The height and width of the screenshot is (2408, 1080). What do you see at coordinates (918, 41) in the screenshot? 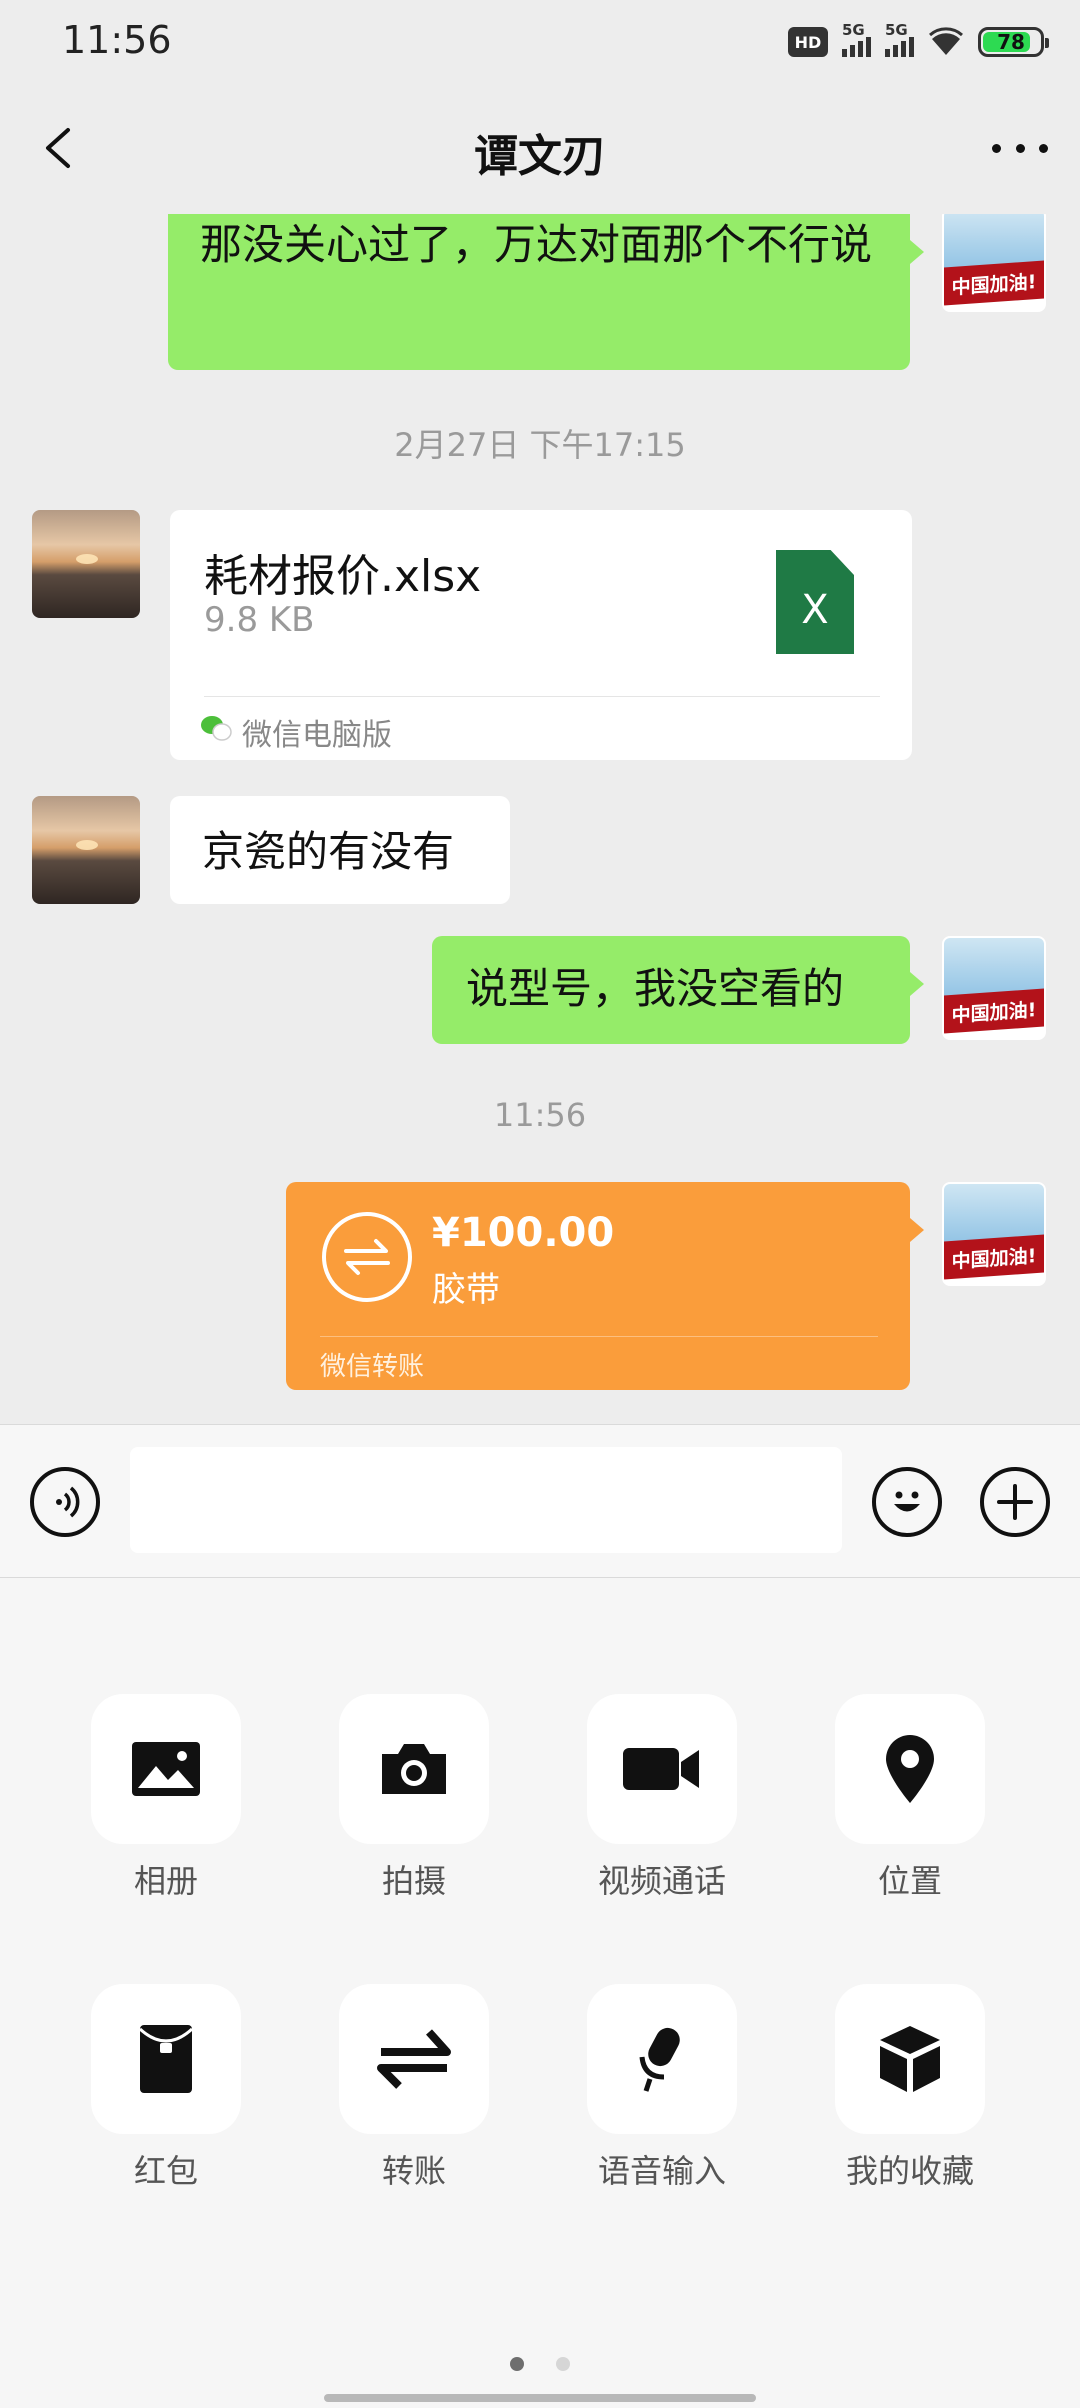
I see `status-icons: HD 5G 5G 78` at bounding box center [918, 41].